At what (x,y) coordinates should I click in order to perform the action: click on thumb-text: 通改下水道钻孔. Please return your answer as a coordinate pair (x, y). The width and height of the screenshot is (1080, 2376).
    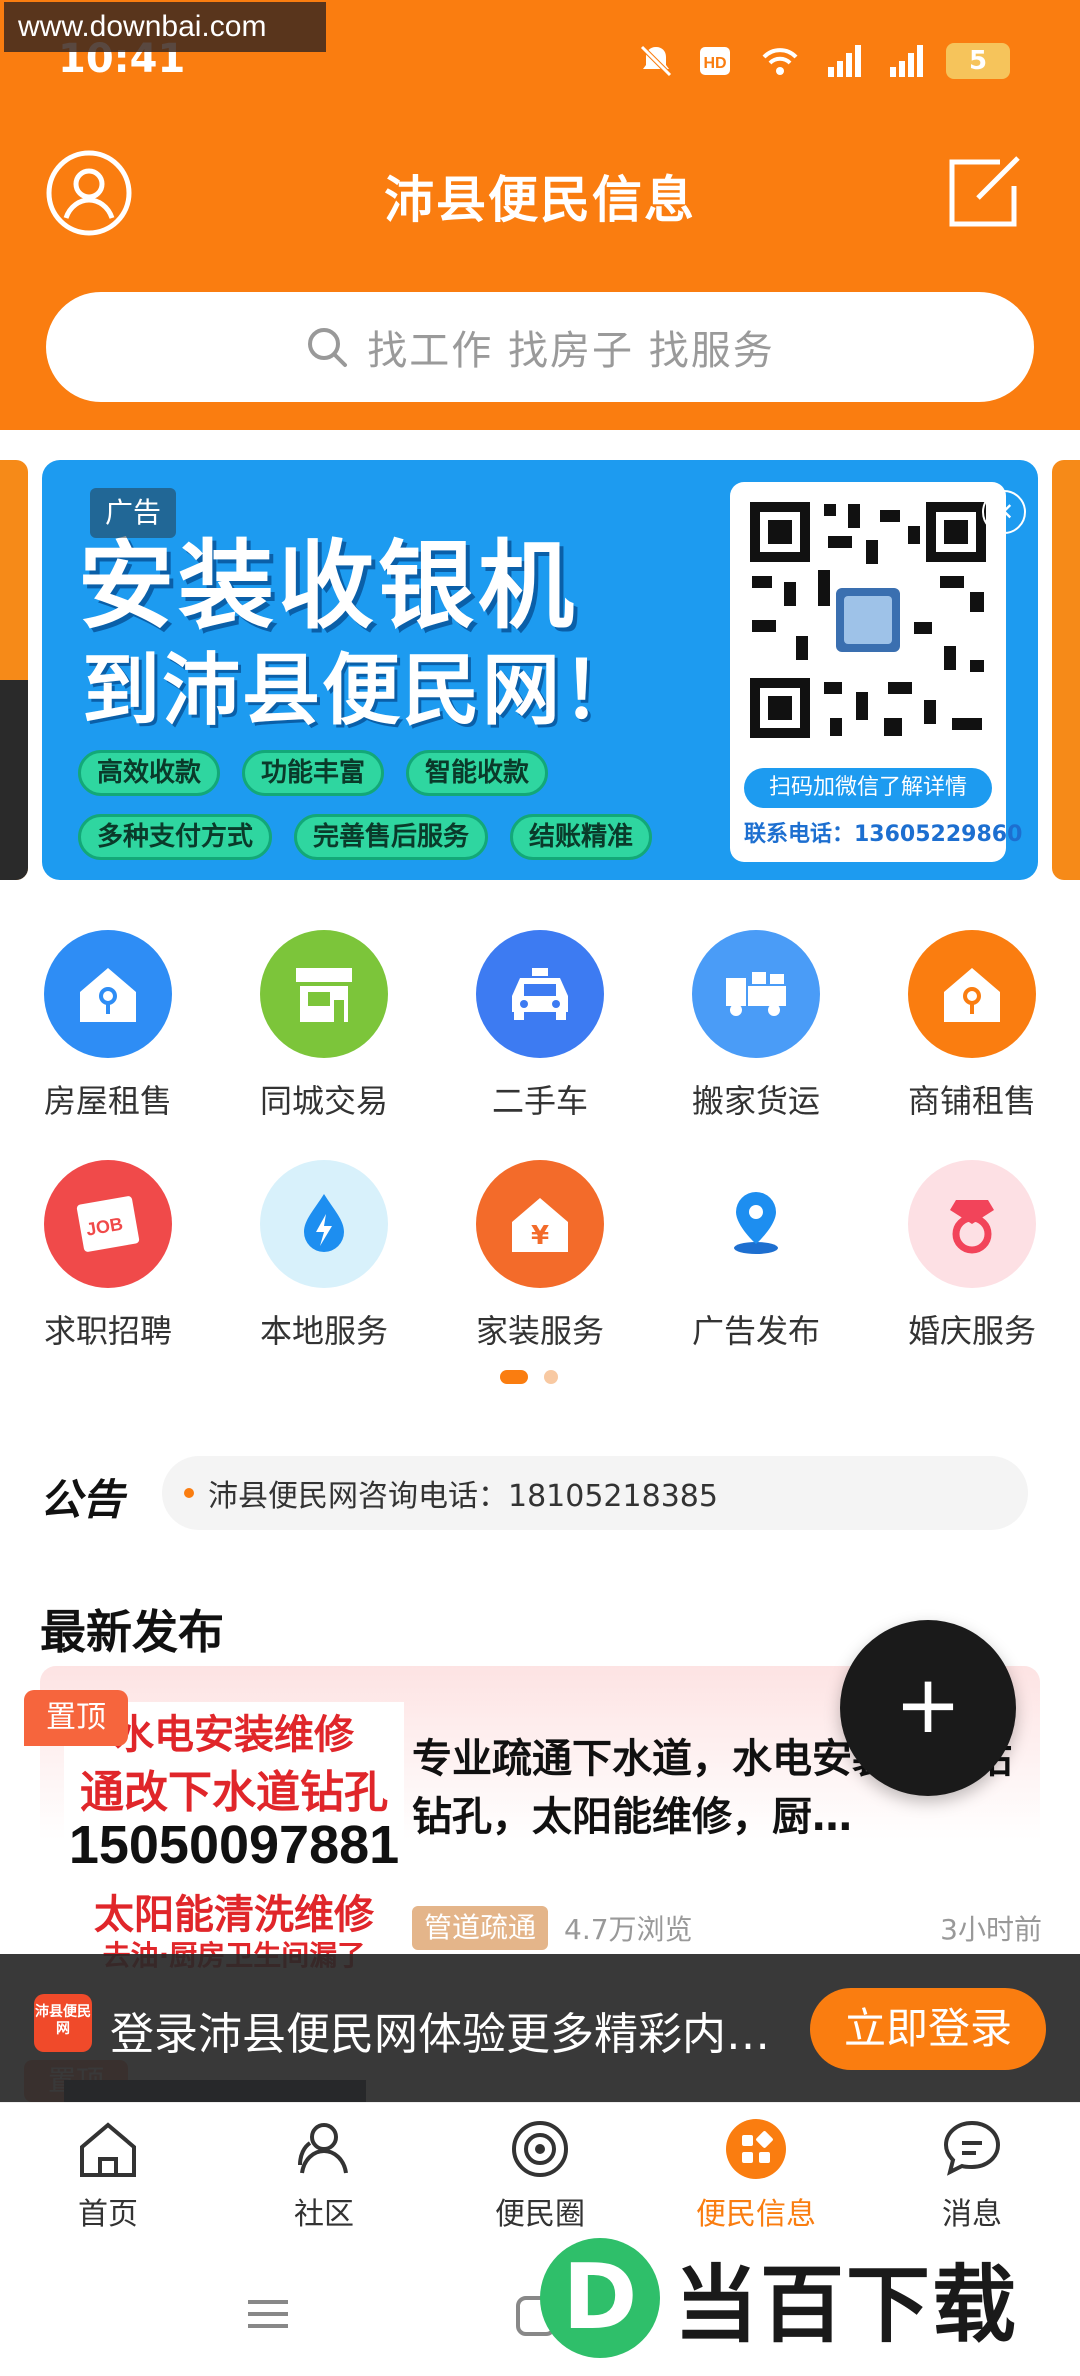
    Looking at the image, I should click on (234, 1792).